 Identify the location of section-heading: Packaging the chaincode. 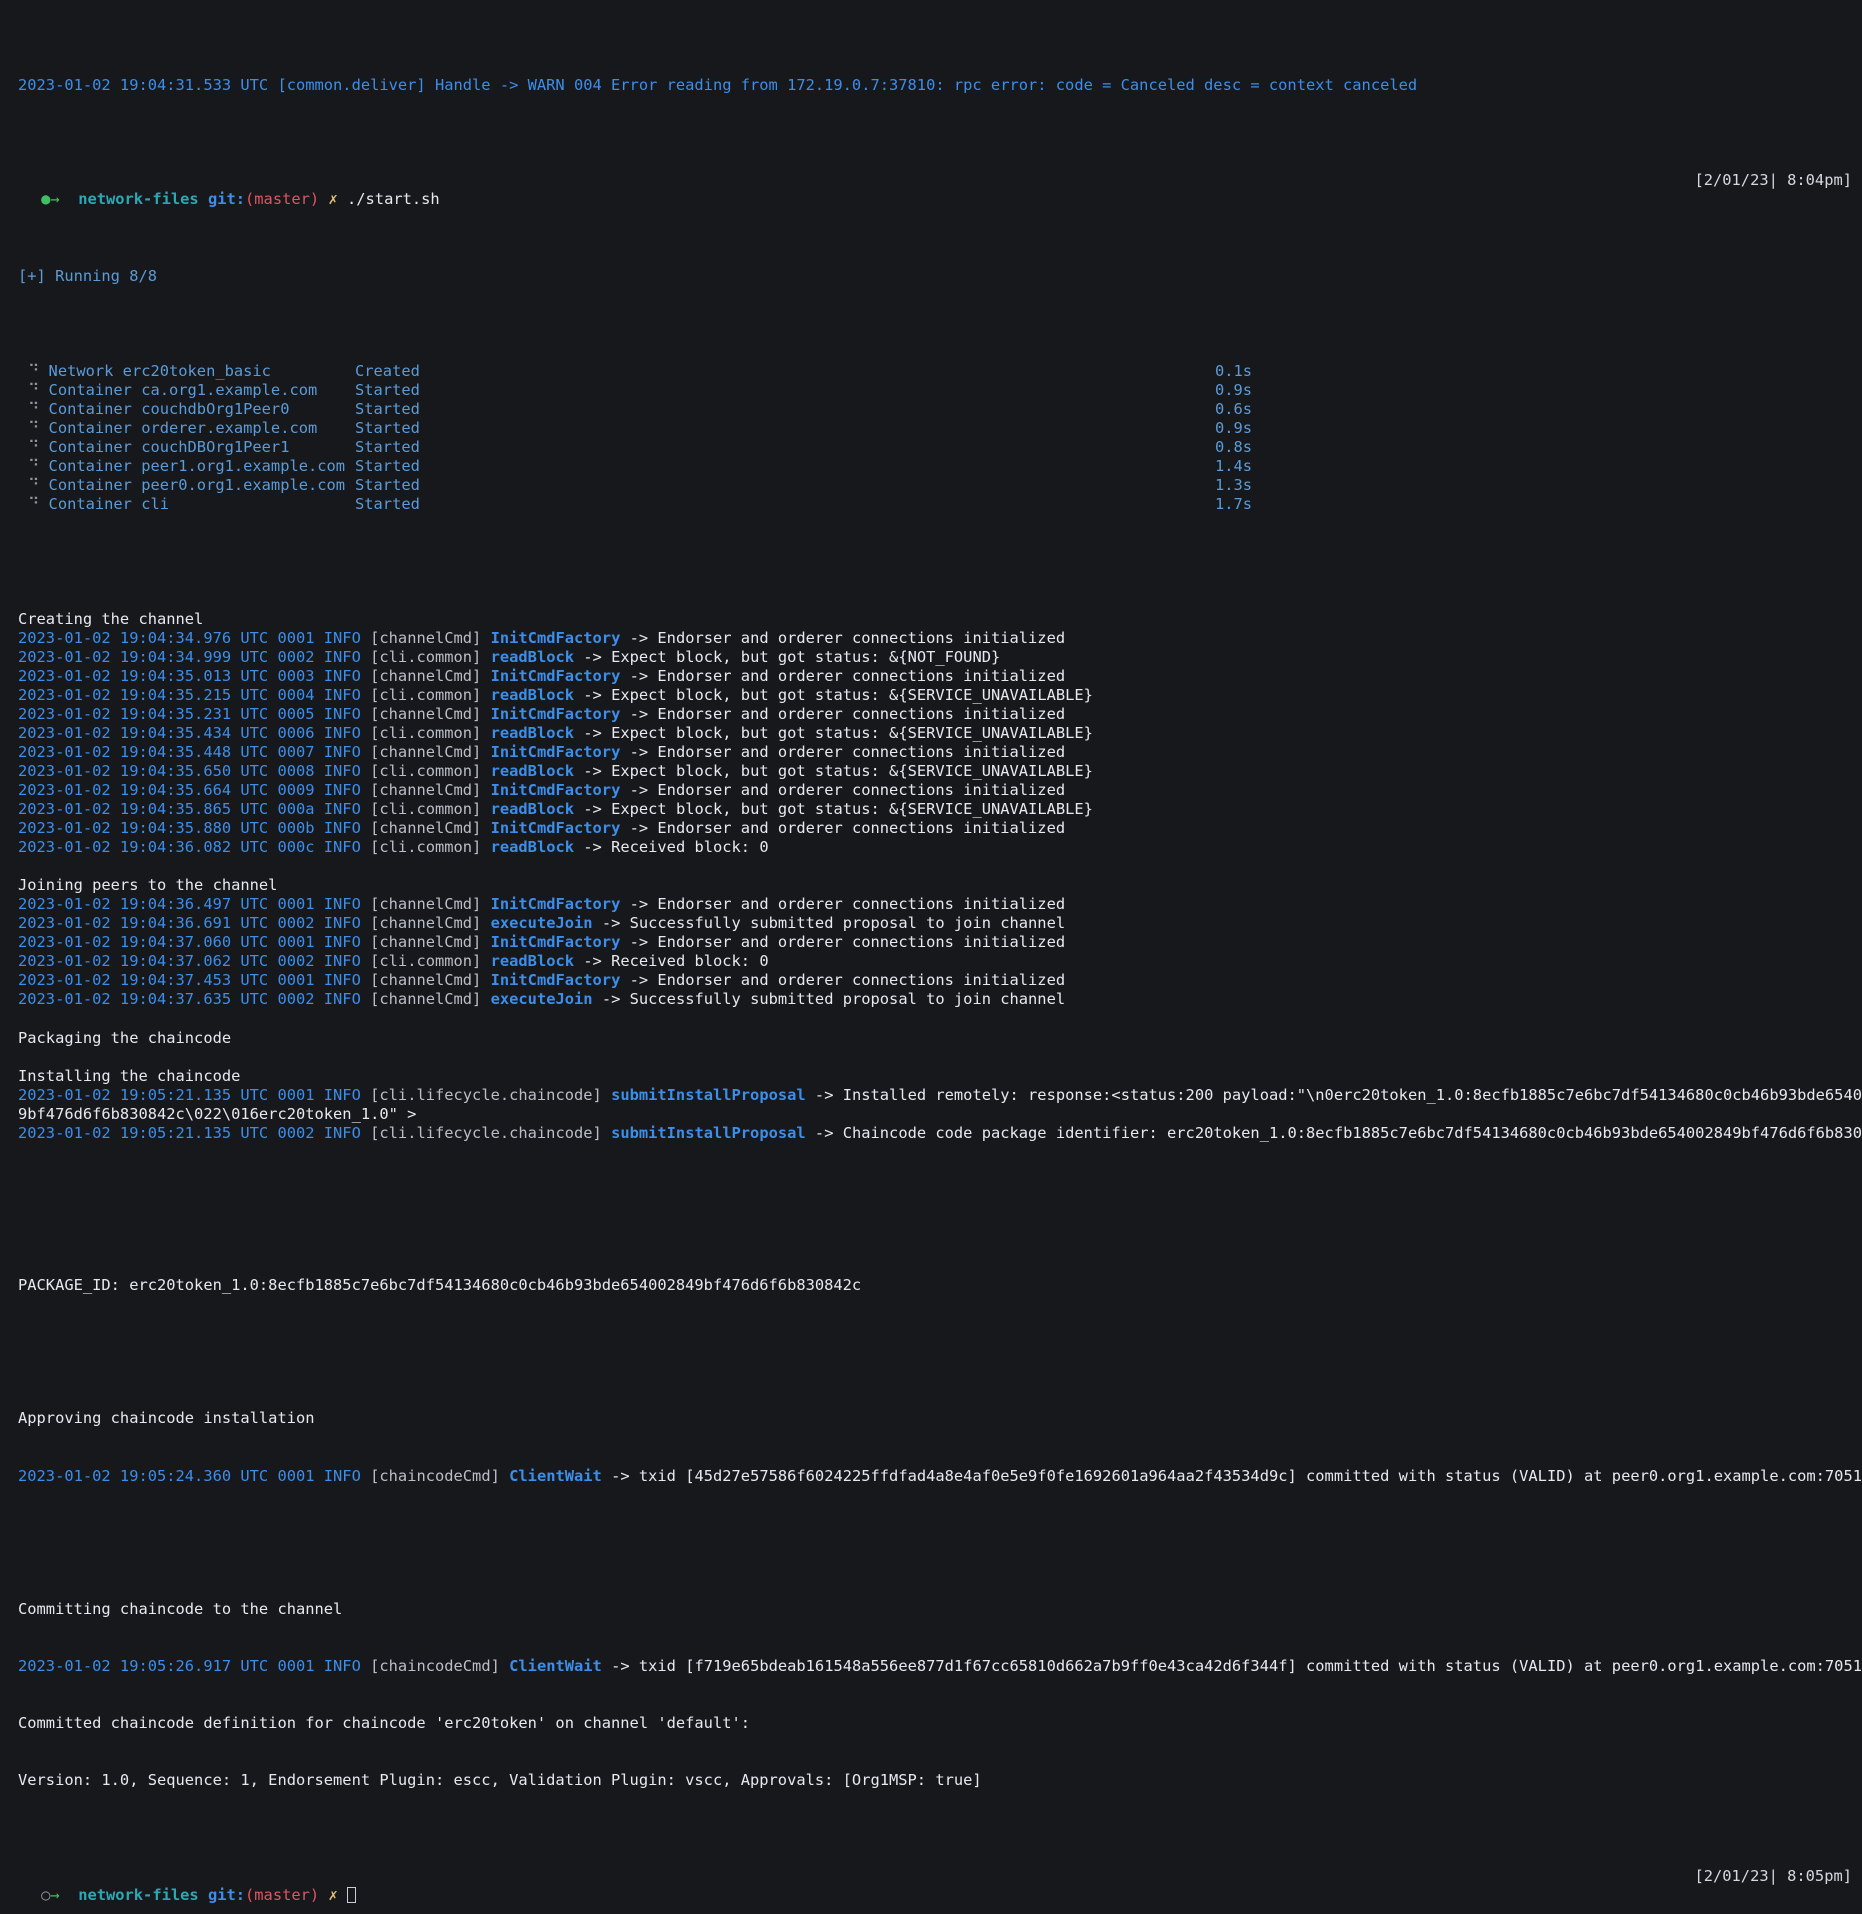
(931, 1038).